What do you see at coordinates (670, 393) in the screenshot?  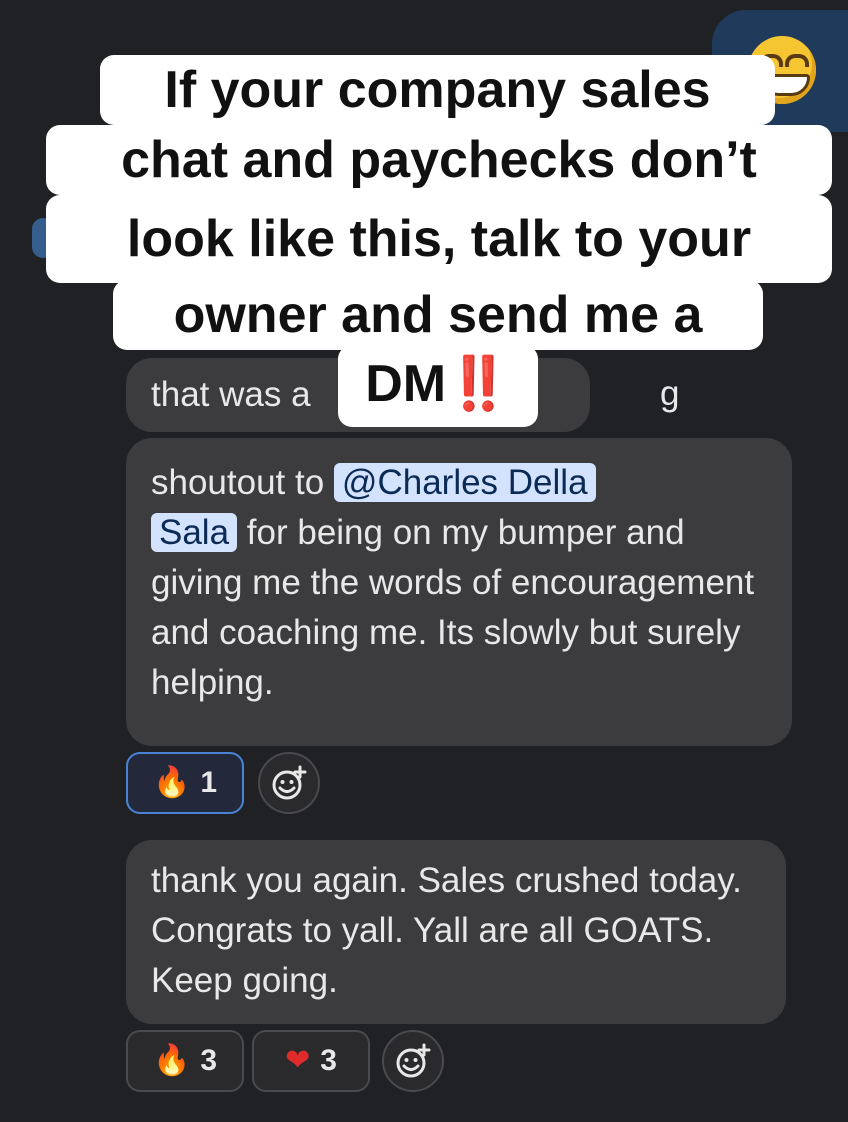 I see `message-text: g` at bounding box center [670, 393].